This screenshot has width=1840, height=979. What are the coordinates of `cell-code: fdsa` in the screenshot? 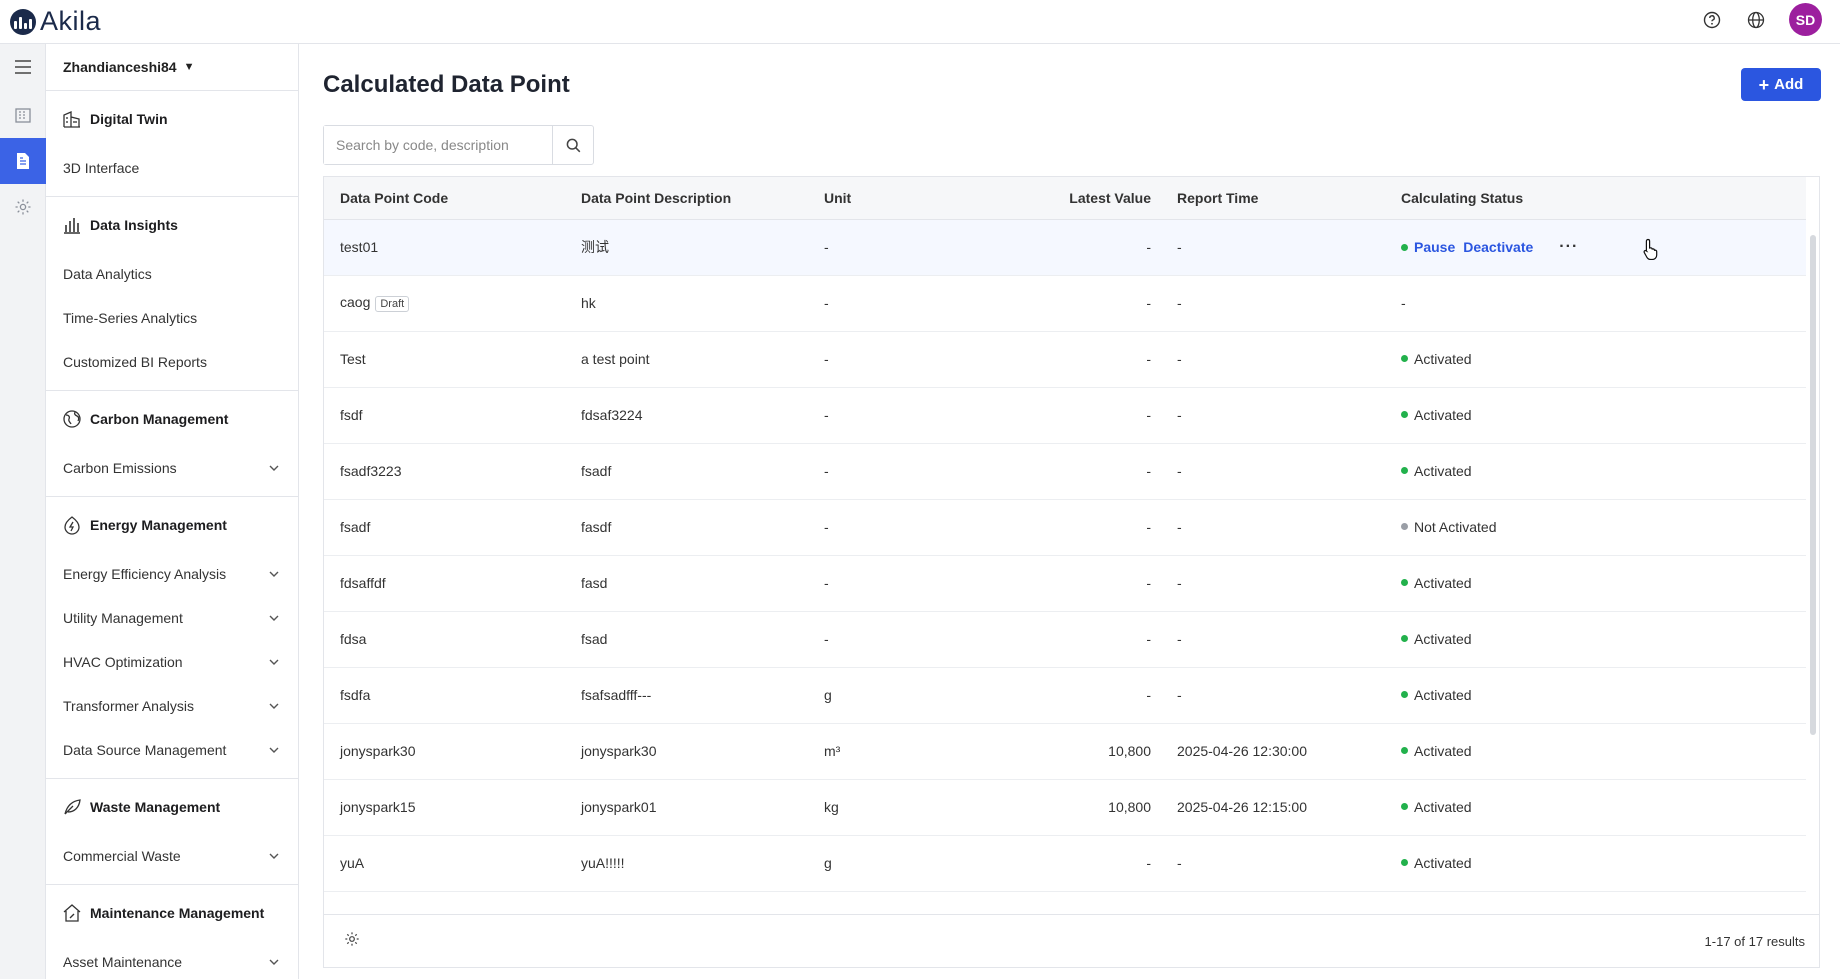 It's located at (452, 639).